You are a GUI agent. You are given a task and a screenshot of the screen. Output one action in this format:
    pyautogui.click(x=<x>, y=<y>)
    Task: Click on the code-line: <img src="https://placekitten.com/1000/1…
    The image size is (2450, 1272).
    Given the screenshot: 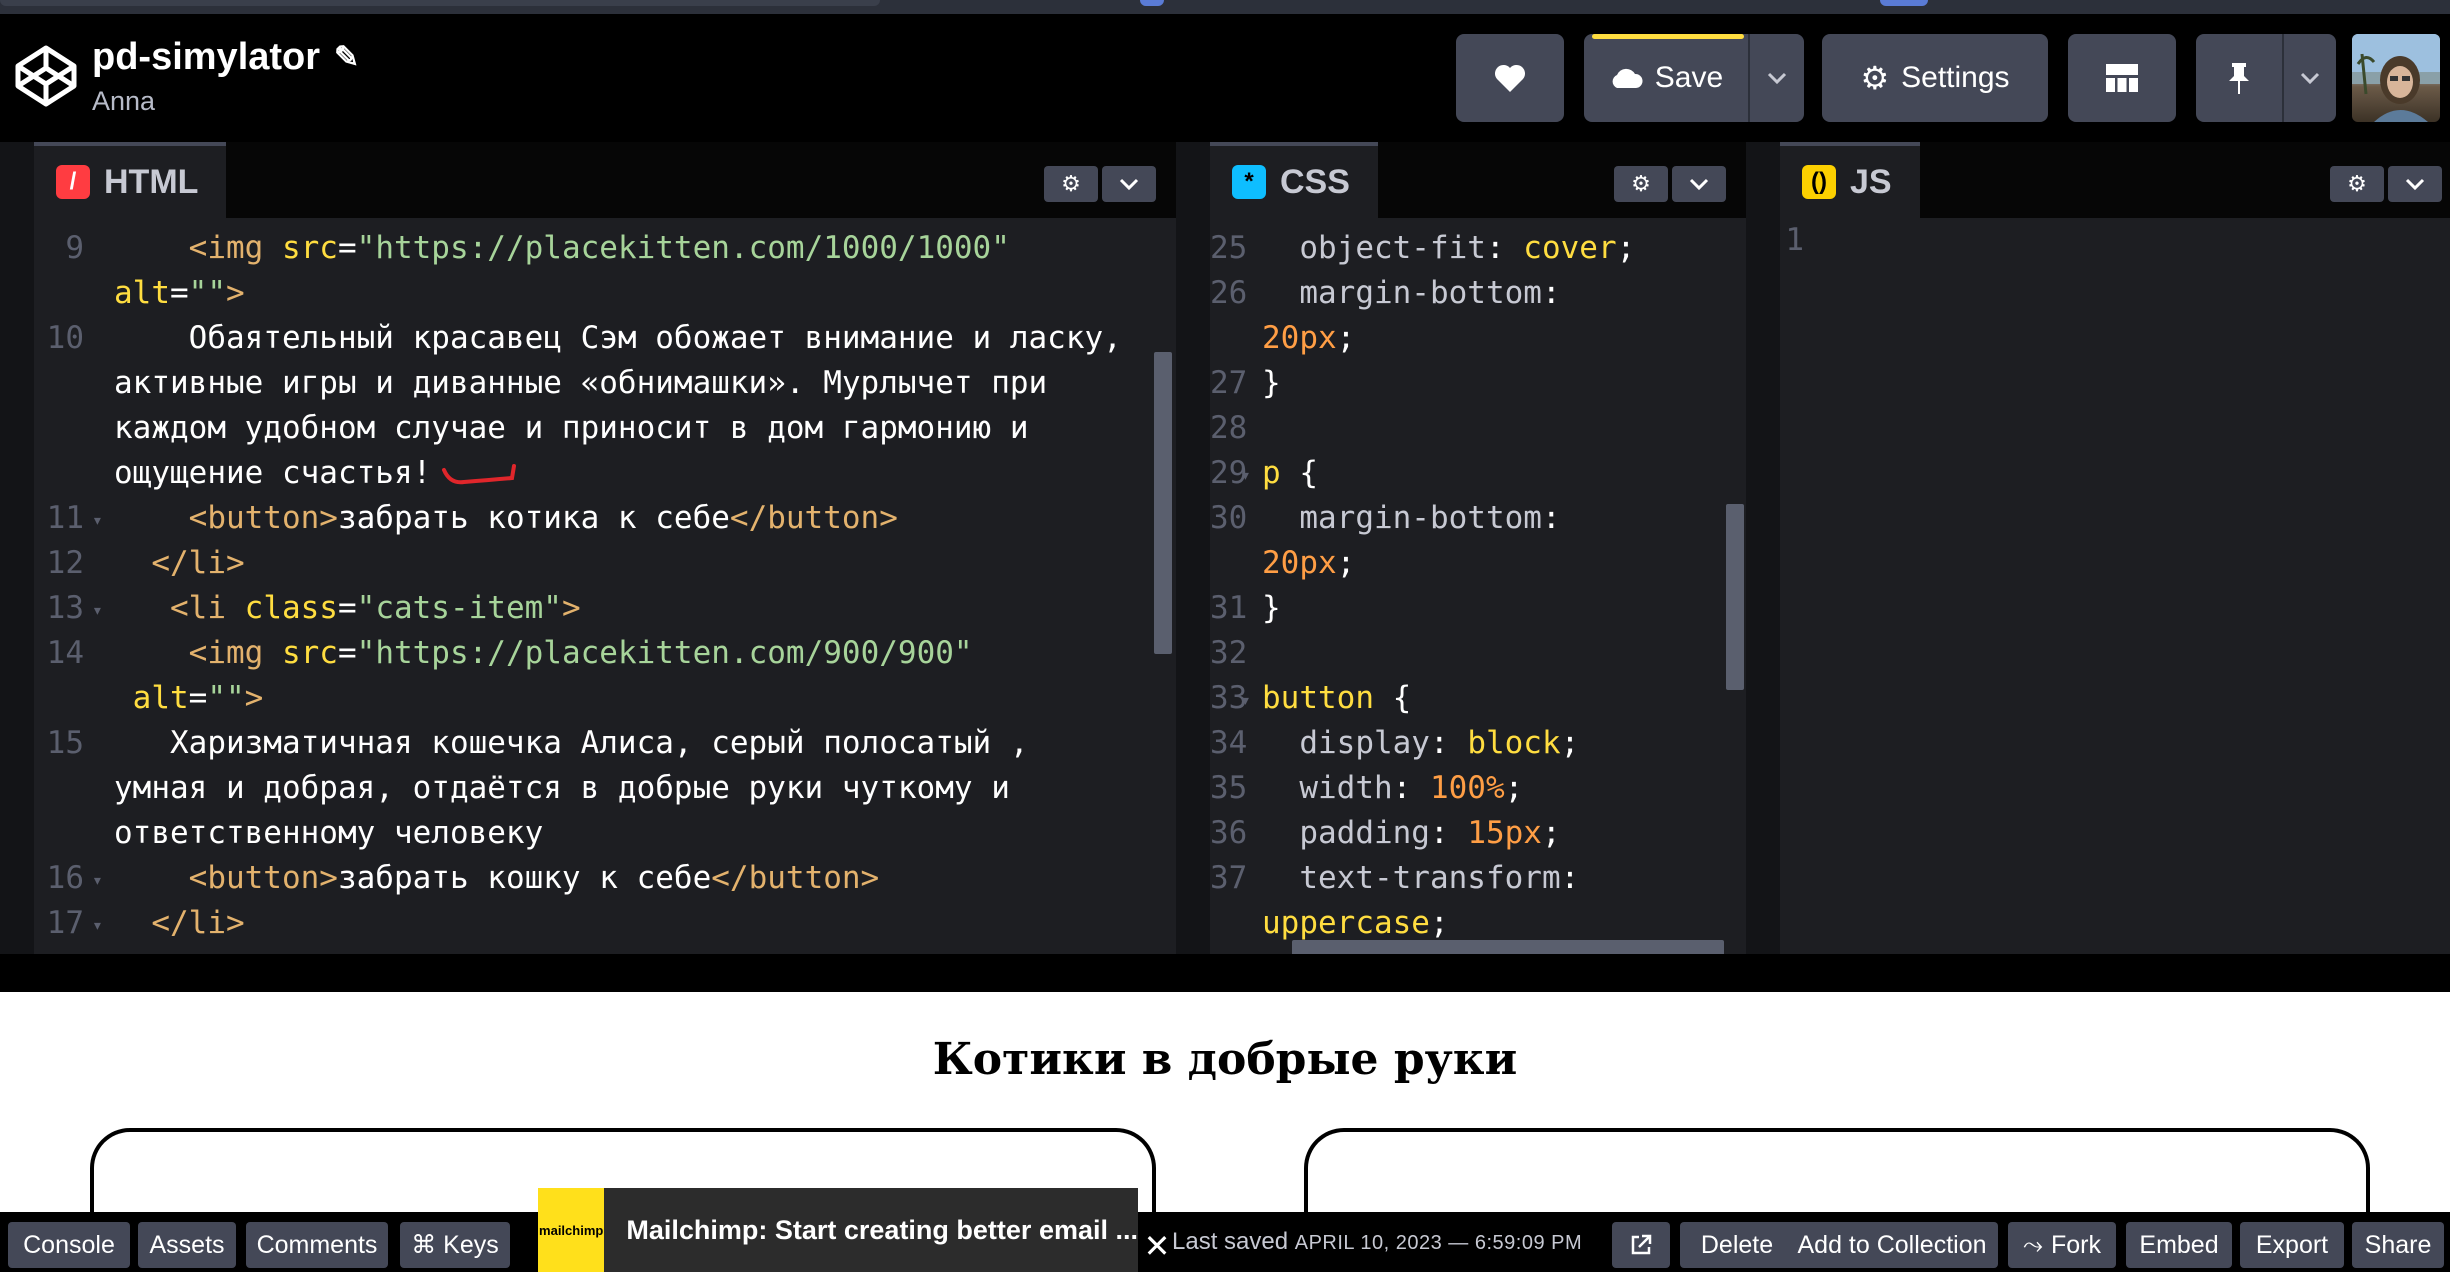 What is the action you would take?
    pyautogui.click(x=562, y=248)
    